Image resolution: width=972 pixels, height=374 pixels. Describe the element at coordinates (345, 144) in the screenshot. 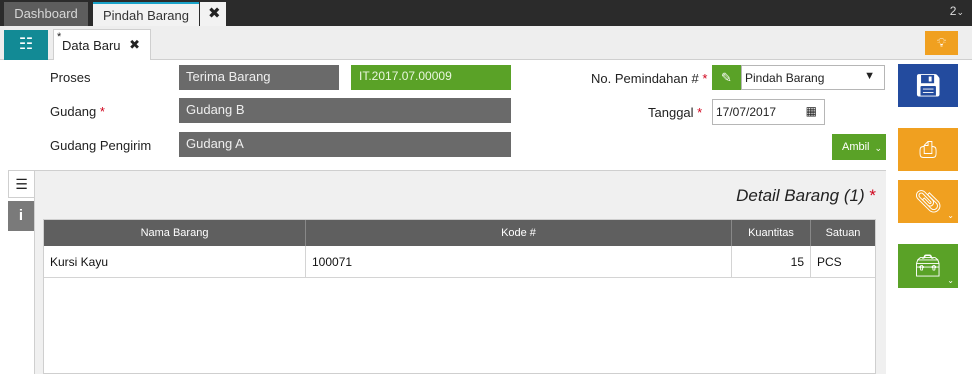

I see `gudang-pengirim-field: Gudang A` at that location.